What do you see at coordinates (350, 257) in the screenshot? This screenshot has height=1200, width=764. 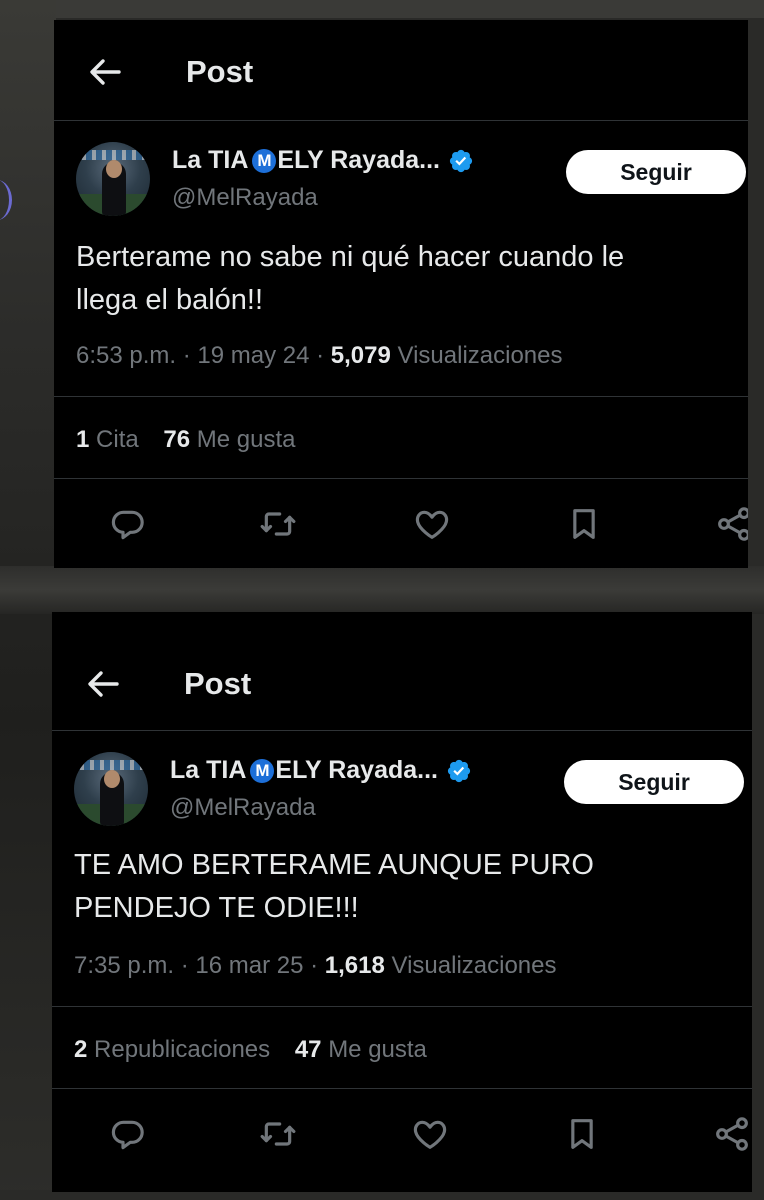 I see `tweet-text-line: Berterame no sabe ni qué hacer cuando le` at bounding box center [350, 257].